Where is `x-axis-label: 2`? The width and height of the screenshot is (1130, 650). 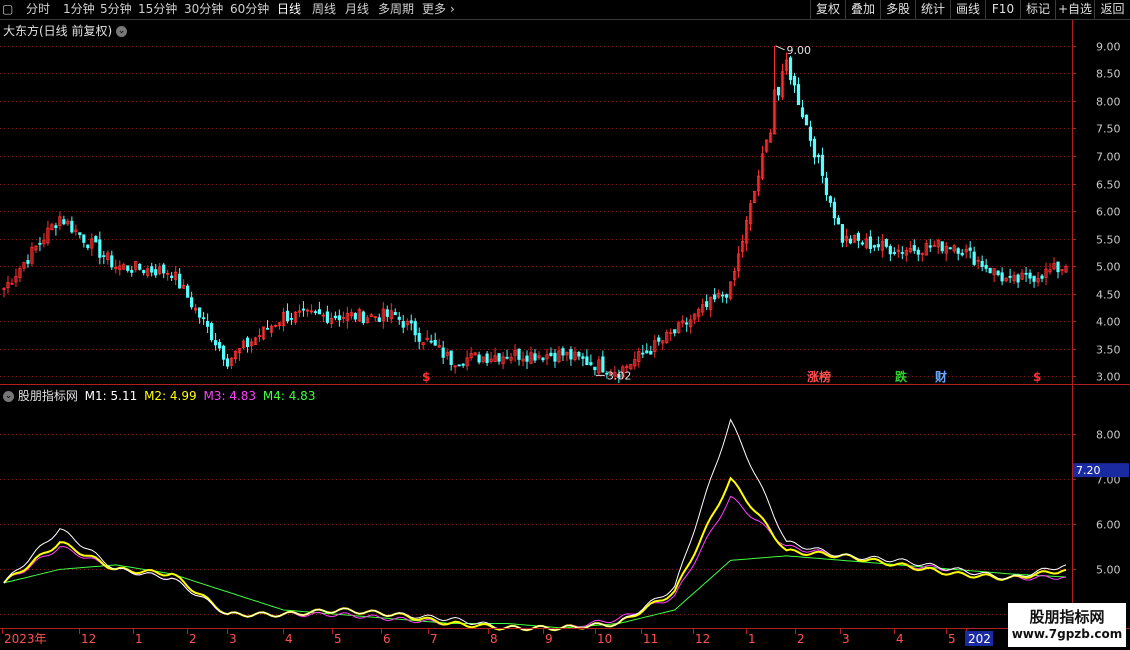 x-axis-label: 2 is located at coordinates (801, 639).